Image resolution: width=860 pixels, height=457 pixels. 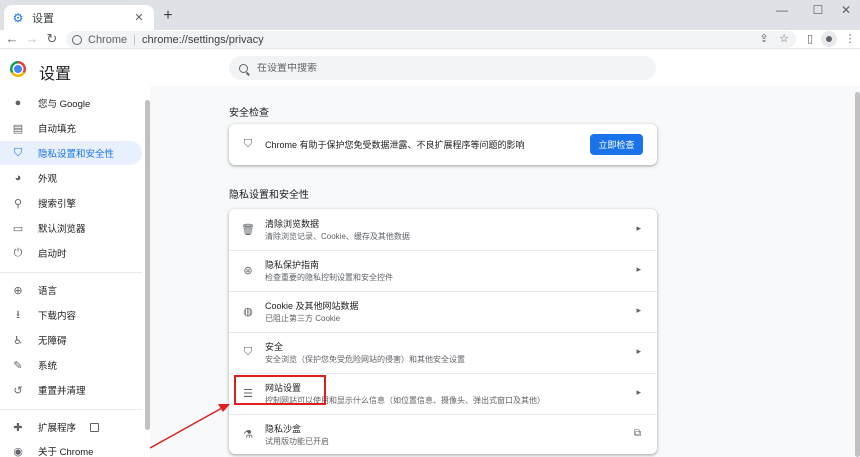 I want to click on search-icon, so click(x=243, y=68).